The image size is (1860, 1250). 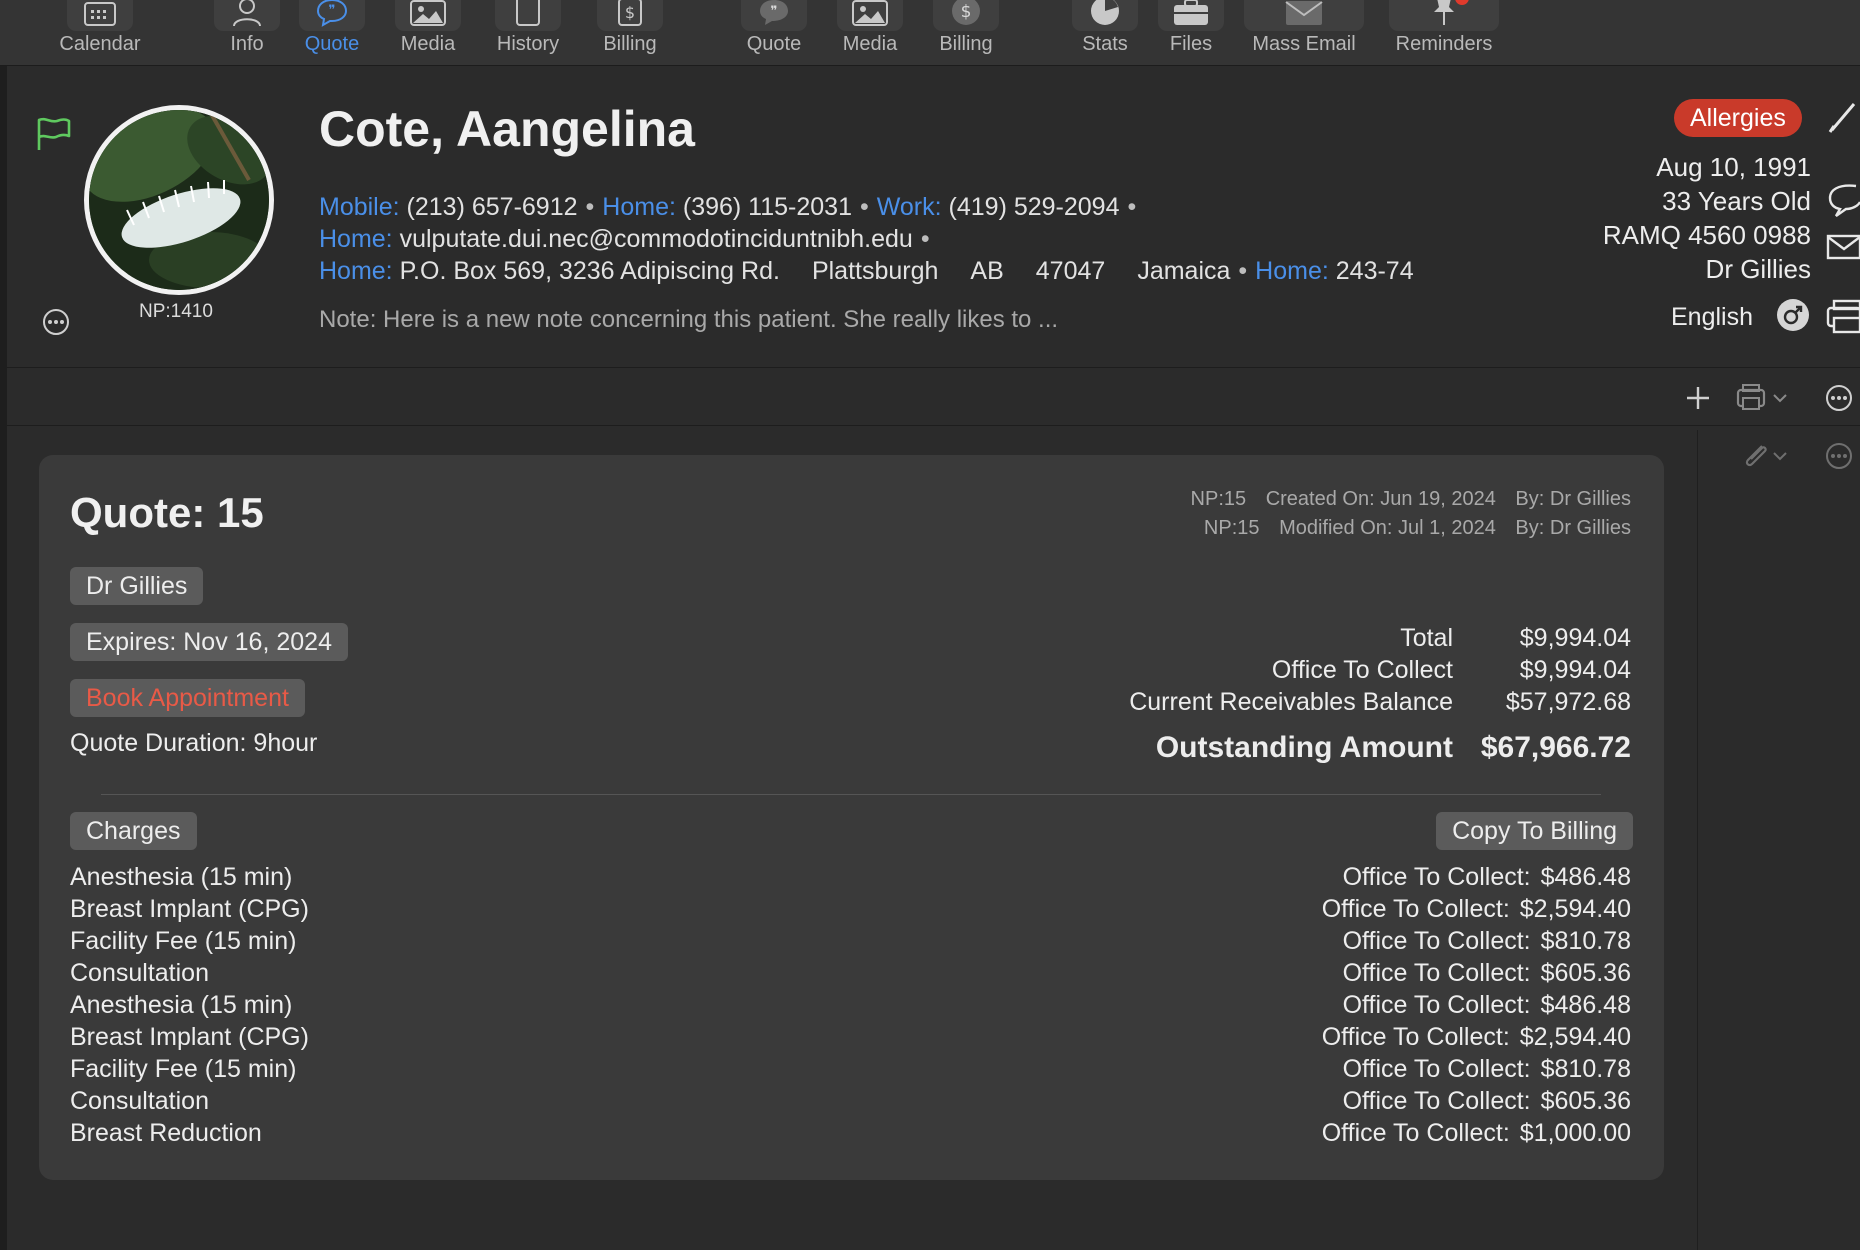 I want to click on toolbar-stats-button, so click(x=1105, y=15).